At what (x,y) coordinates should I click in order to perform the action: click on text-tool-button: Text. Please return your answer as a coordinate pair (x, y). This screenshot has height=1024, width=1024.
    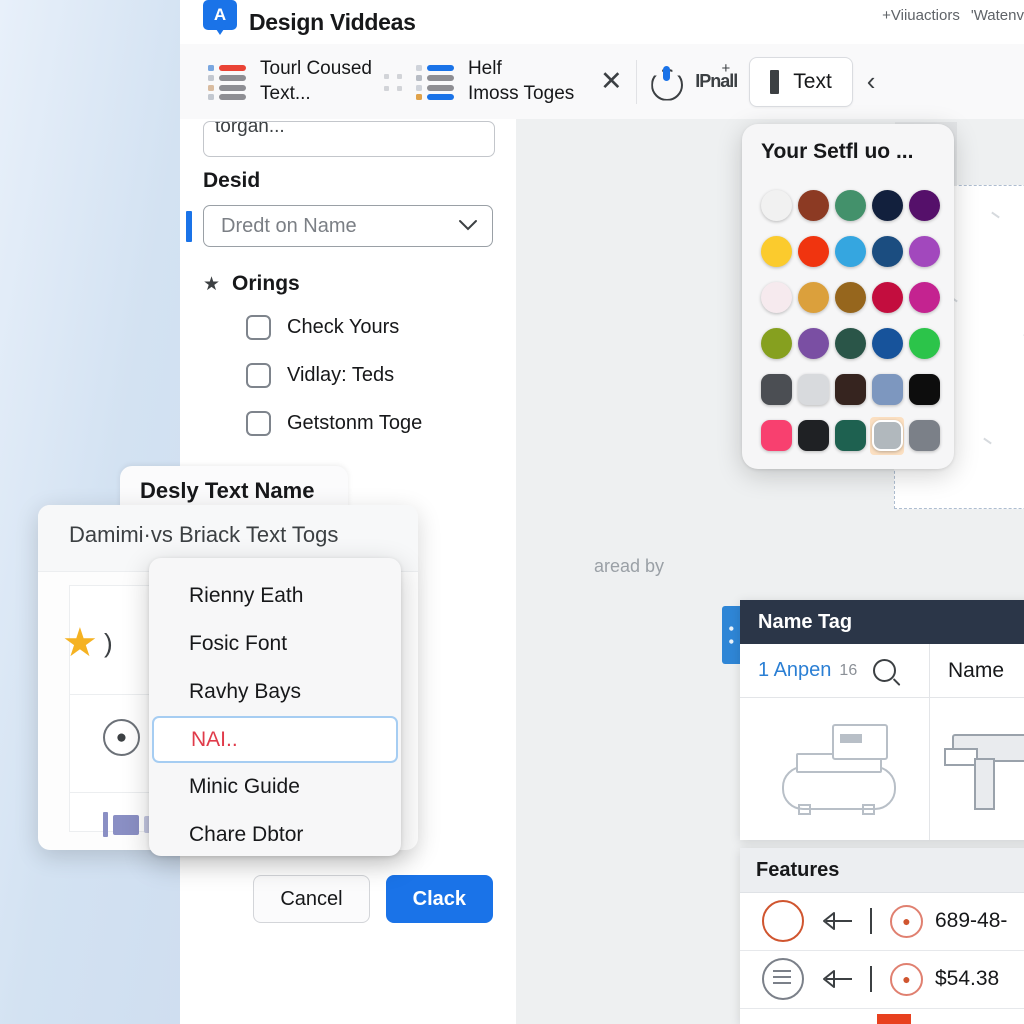
    Looking at the image, I should click on (801, 81).